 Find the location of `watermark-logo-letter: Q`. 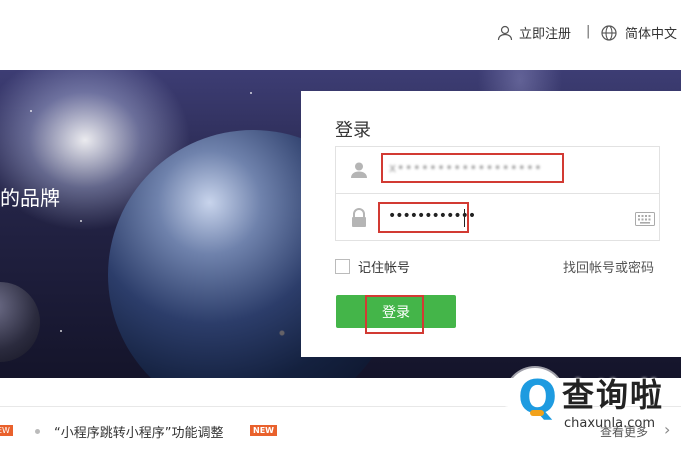

watermark-logo-letter: Q is located at coordinates (538, 397).